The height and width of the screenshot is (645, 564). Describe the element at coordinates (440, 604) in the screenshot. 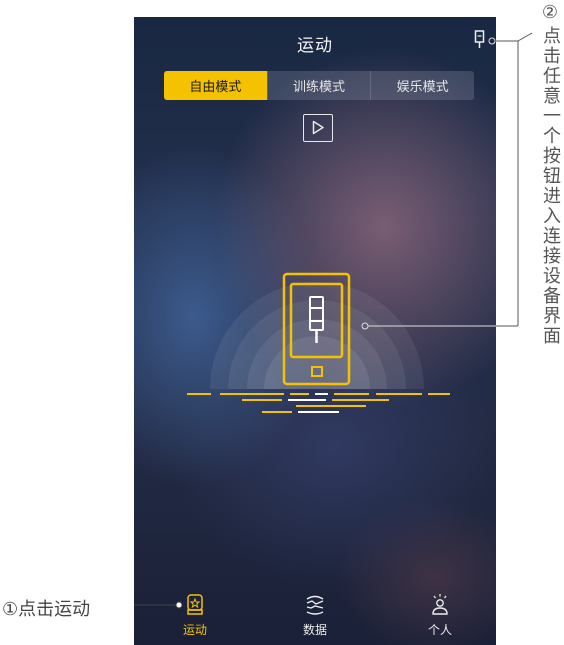

I see `person-icon` at that location.